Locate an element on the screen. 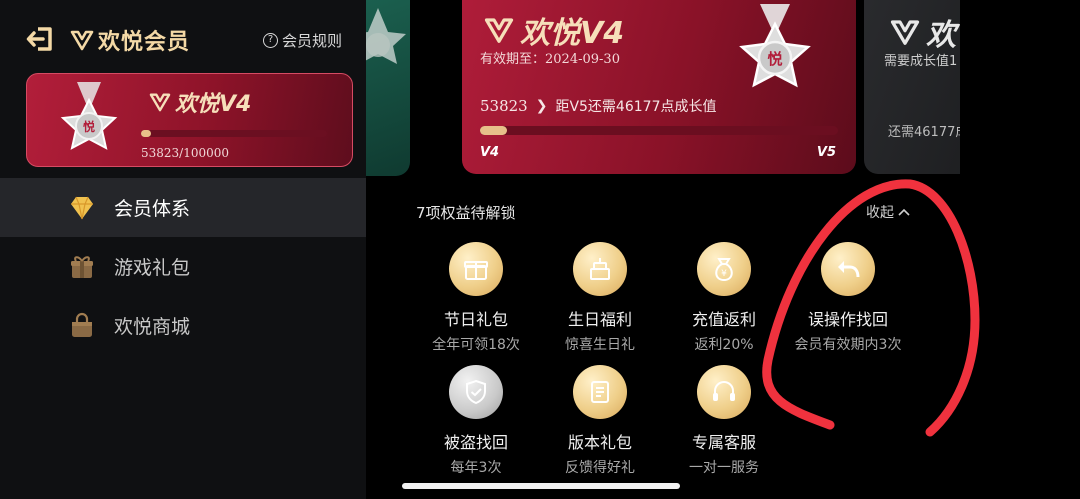  back-button is located at coordinates (40, 39).